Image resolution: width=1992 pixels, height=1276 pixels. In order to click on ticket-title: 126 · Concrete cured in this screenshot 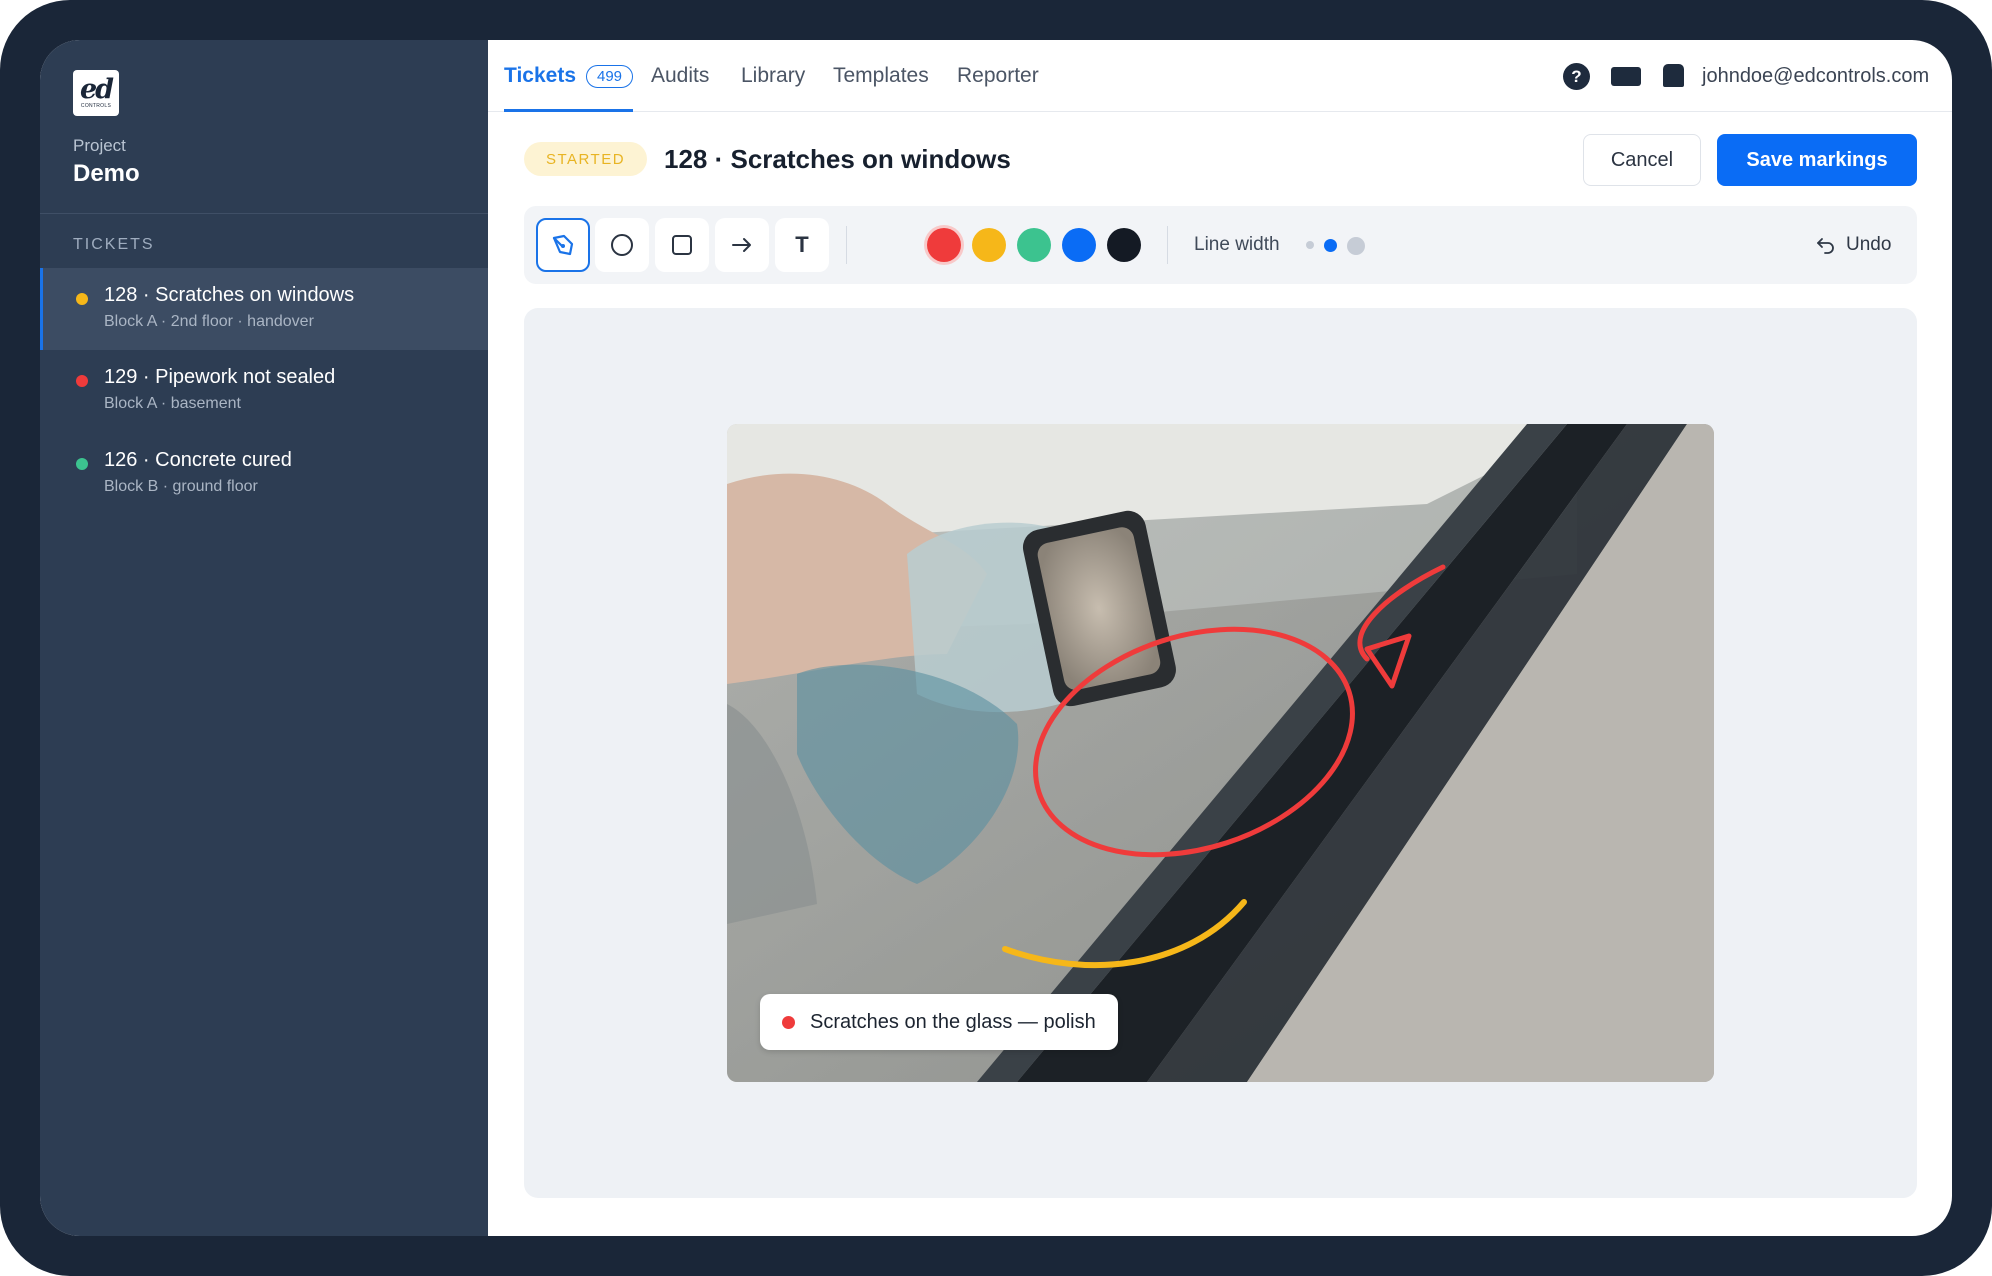, I will do `click(198, 460)`.